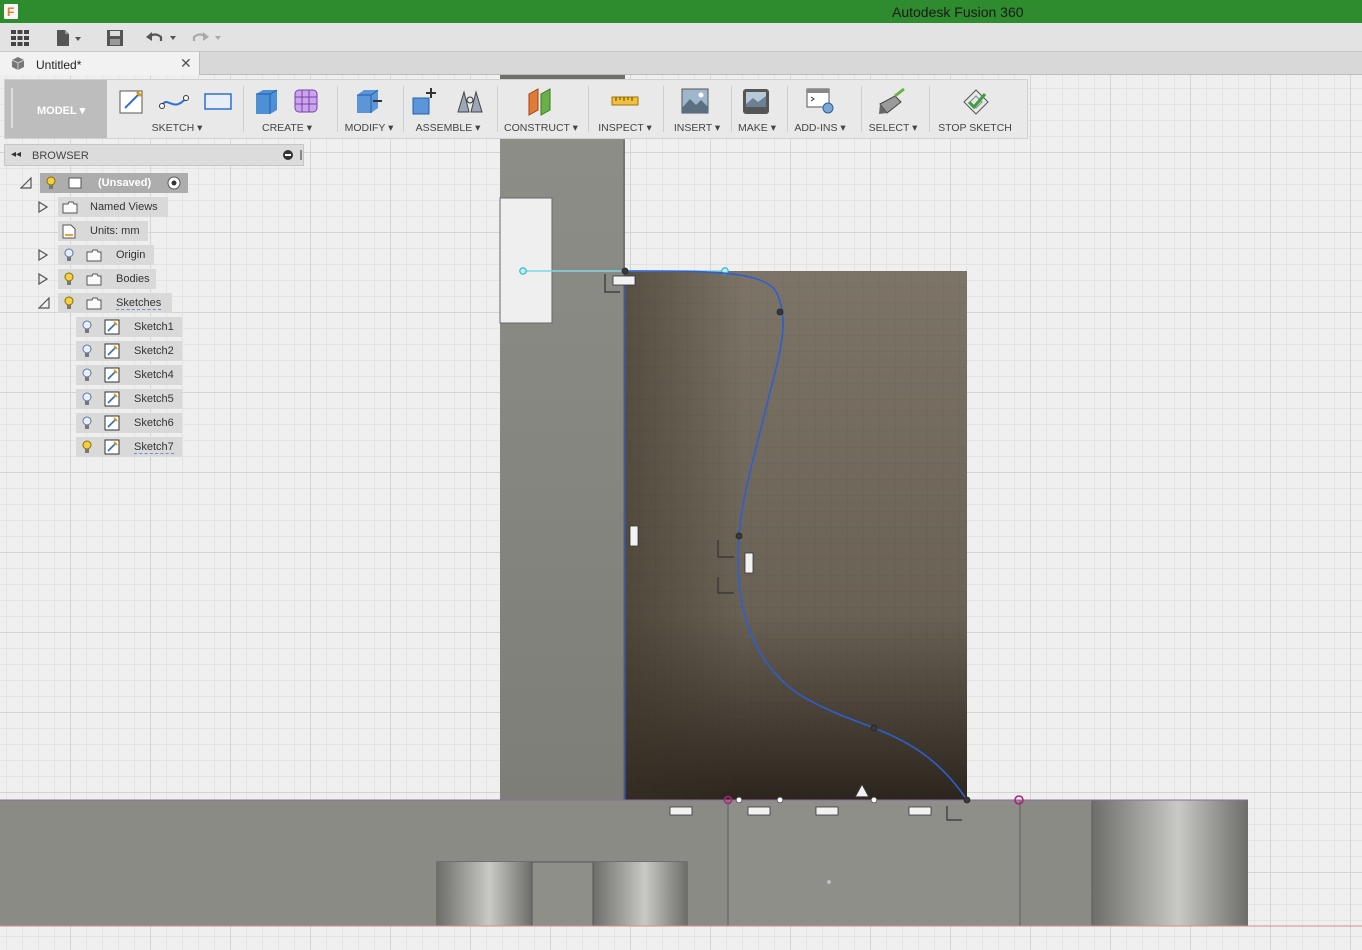  I want to click on fusion-logo-icon: F, so click(11, 11).